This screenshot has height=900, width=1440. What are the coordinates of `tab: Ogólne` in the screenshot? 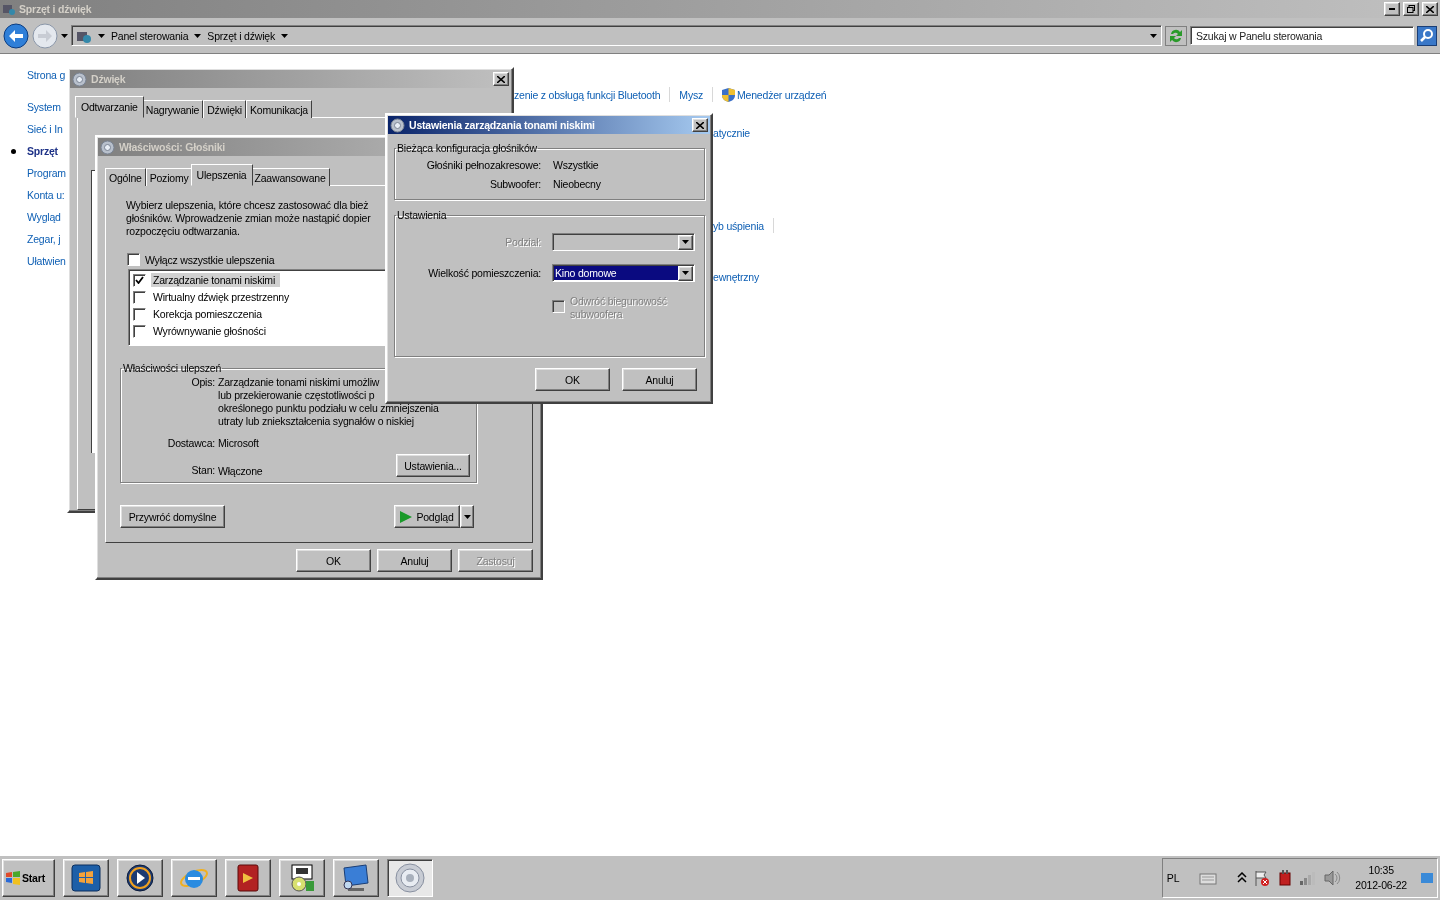 It's located at (125, 177).